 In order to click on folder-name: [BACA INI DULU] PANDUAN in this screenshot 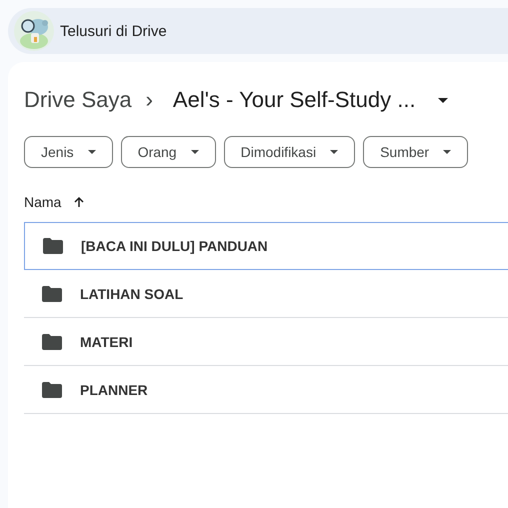, I will do `click(174, 246)`.